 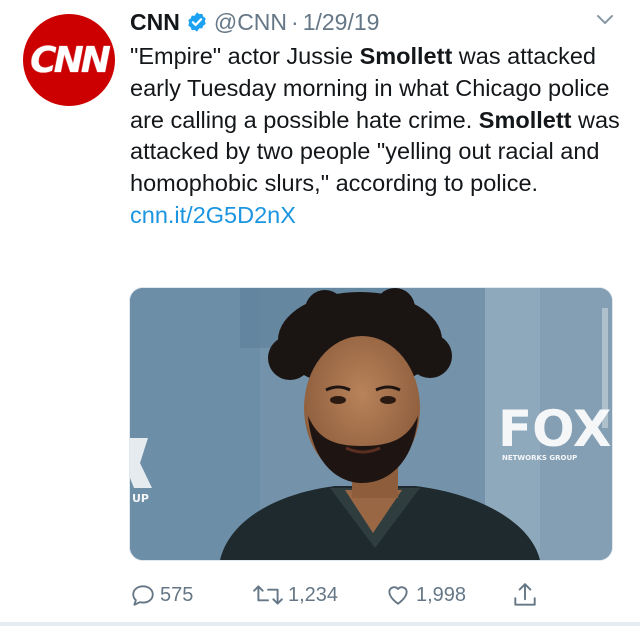 I want to click on tweet-date: 1/29/19, so click(x=341, y=22).